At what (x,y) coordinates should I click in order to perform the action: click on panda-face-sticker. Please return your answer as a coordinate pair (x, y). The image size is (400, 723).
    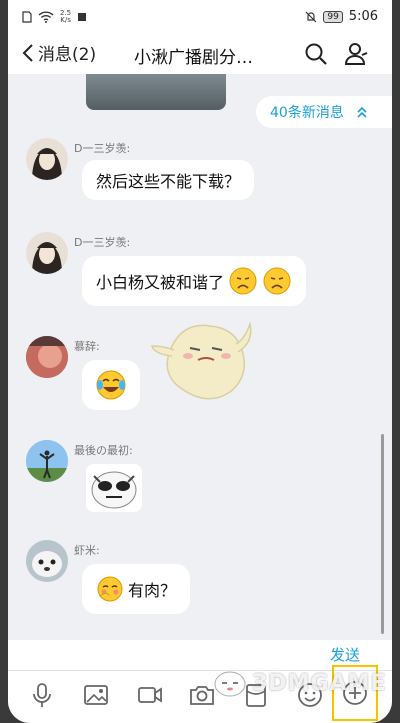
    Looking at the image, I should click on (114, 490).